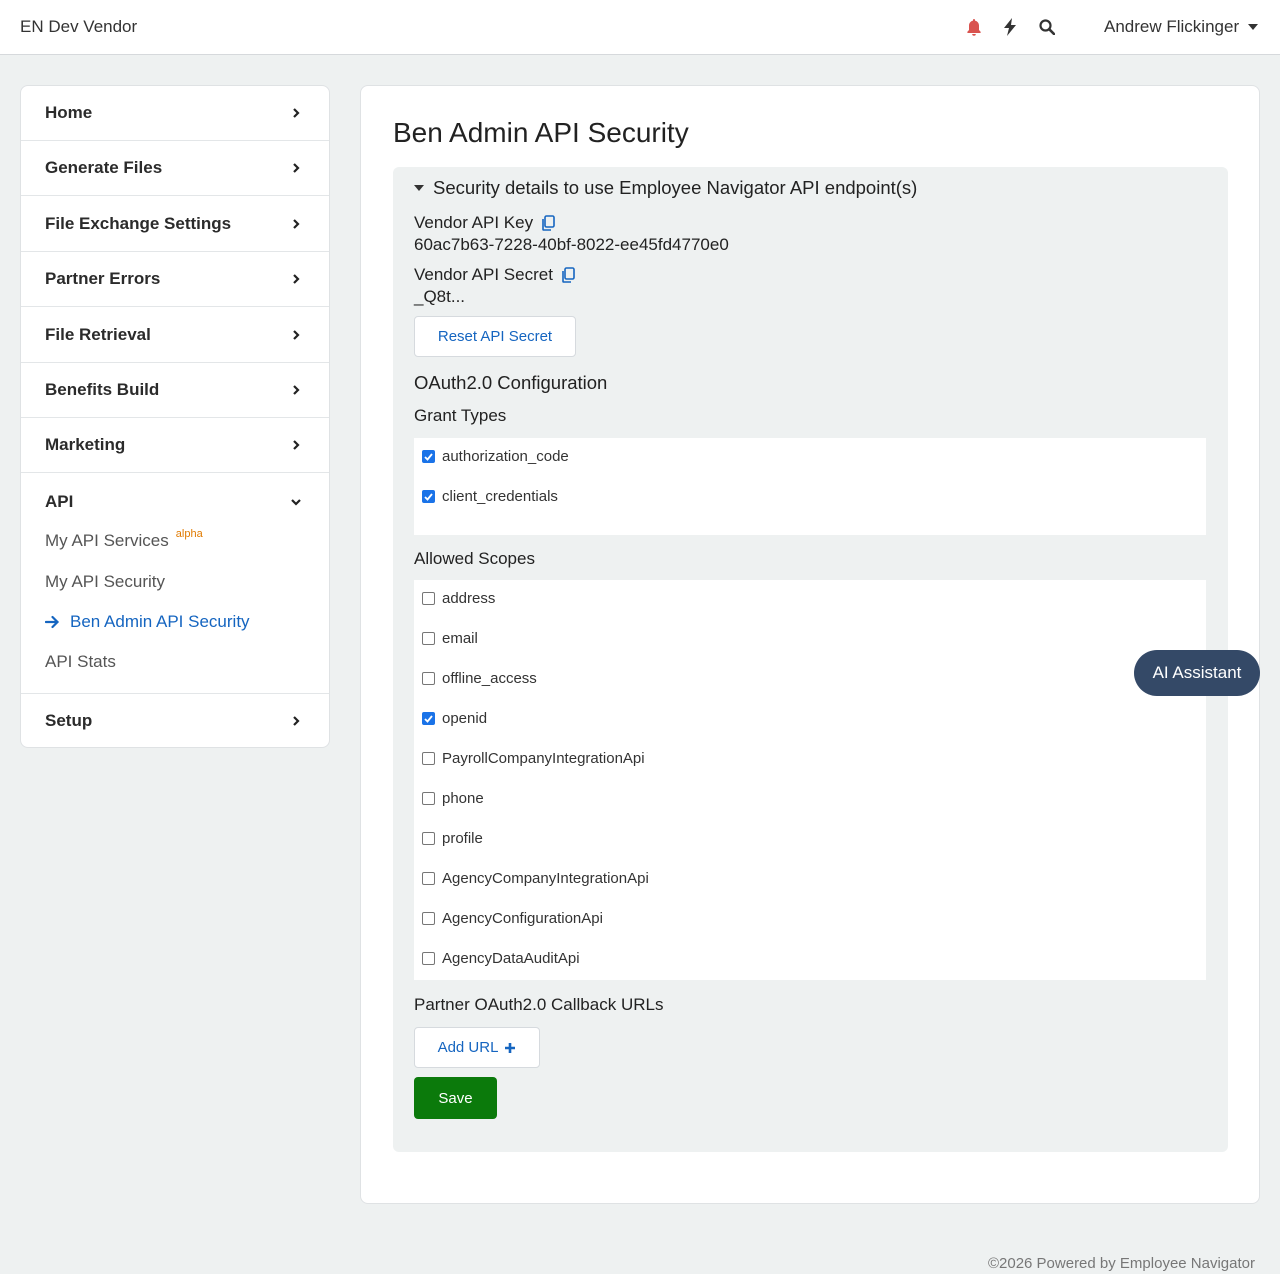 This screenshot has height=1274, width=1280. I want to click on scope-agency-company-integration-api: AgencyCompanyIntegrationApi, so click(535, 878).